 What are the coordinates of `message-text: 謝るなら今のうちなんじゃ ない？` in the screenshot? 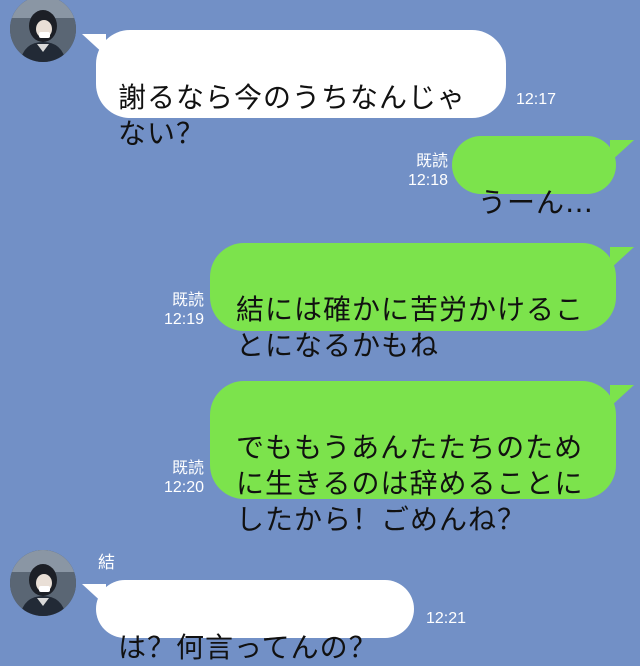 It's located at (292, 115).